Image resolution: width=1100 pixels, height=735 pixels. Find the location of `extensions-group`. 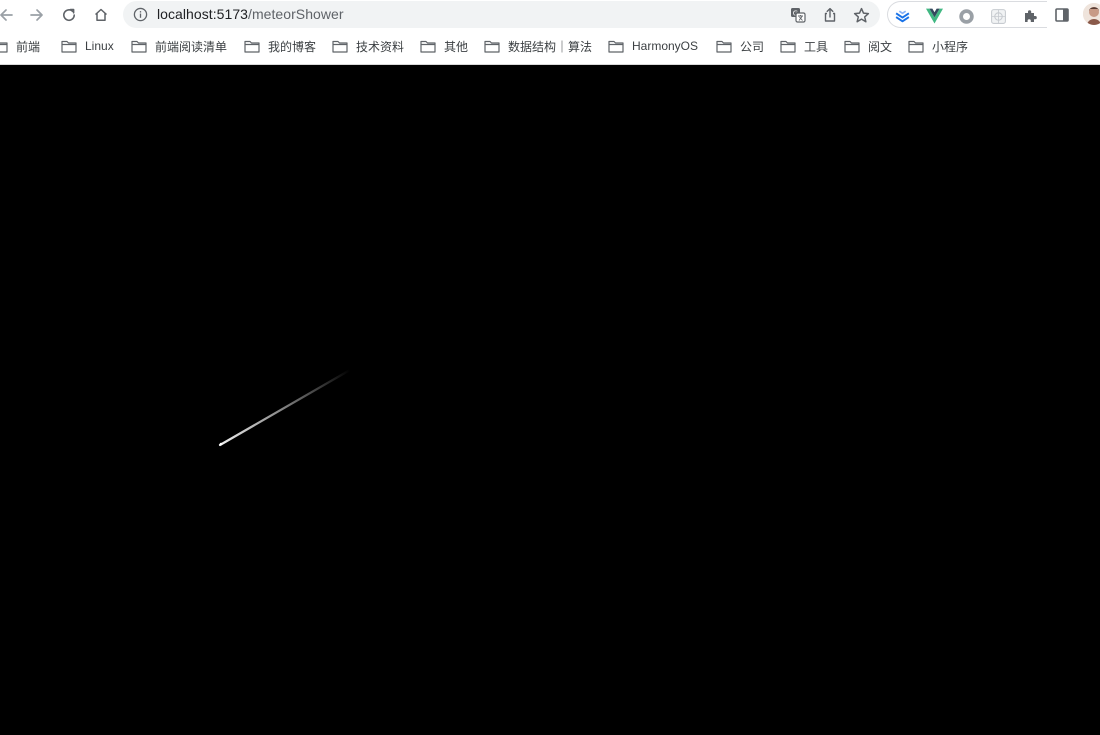

extensions-group is located at coordinates (967, 14).